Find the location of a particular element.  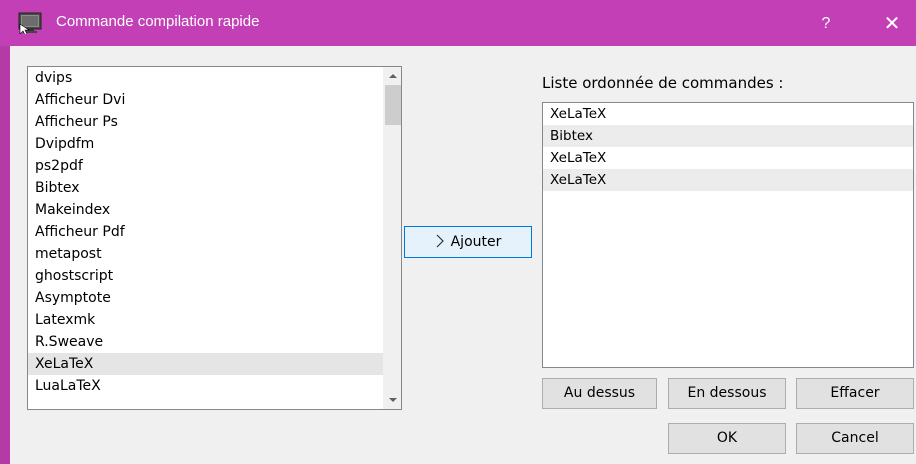

available-command-item: LuaLaTeX is located at coordinates (214, 386).